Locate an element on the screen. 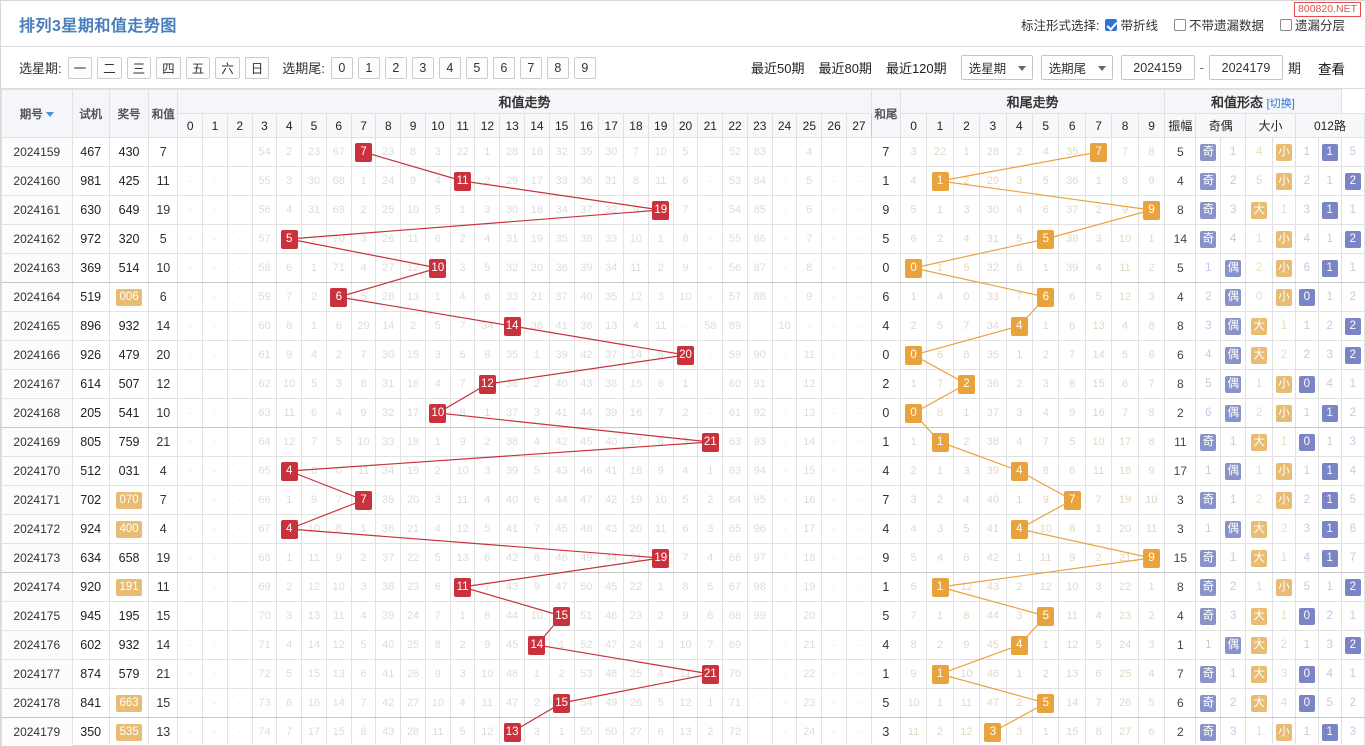 The width and height of the screenshot is (1366, 746). cell-qihao: 2024173 is located at coordinates (37, 558).